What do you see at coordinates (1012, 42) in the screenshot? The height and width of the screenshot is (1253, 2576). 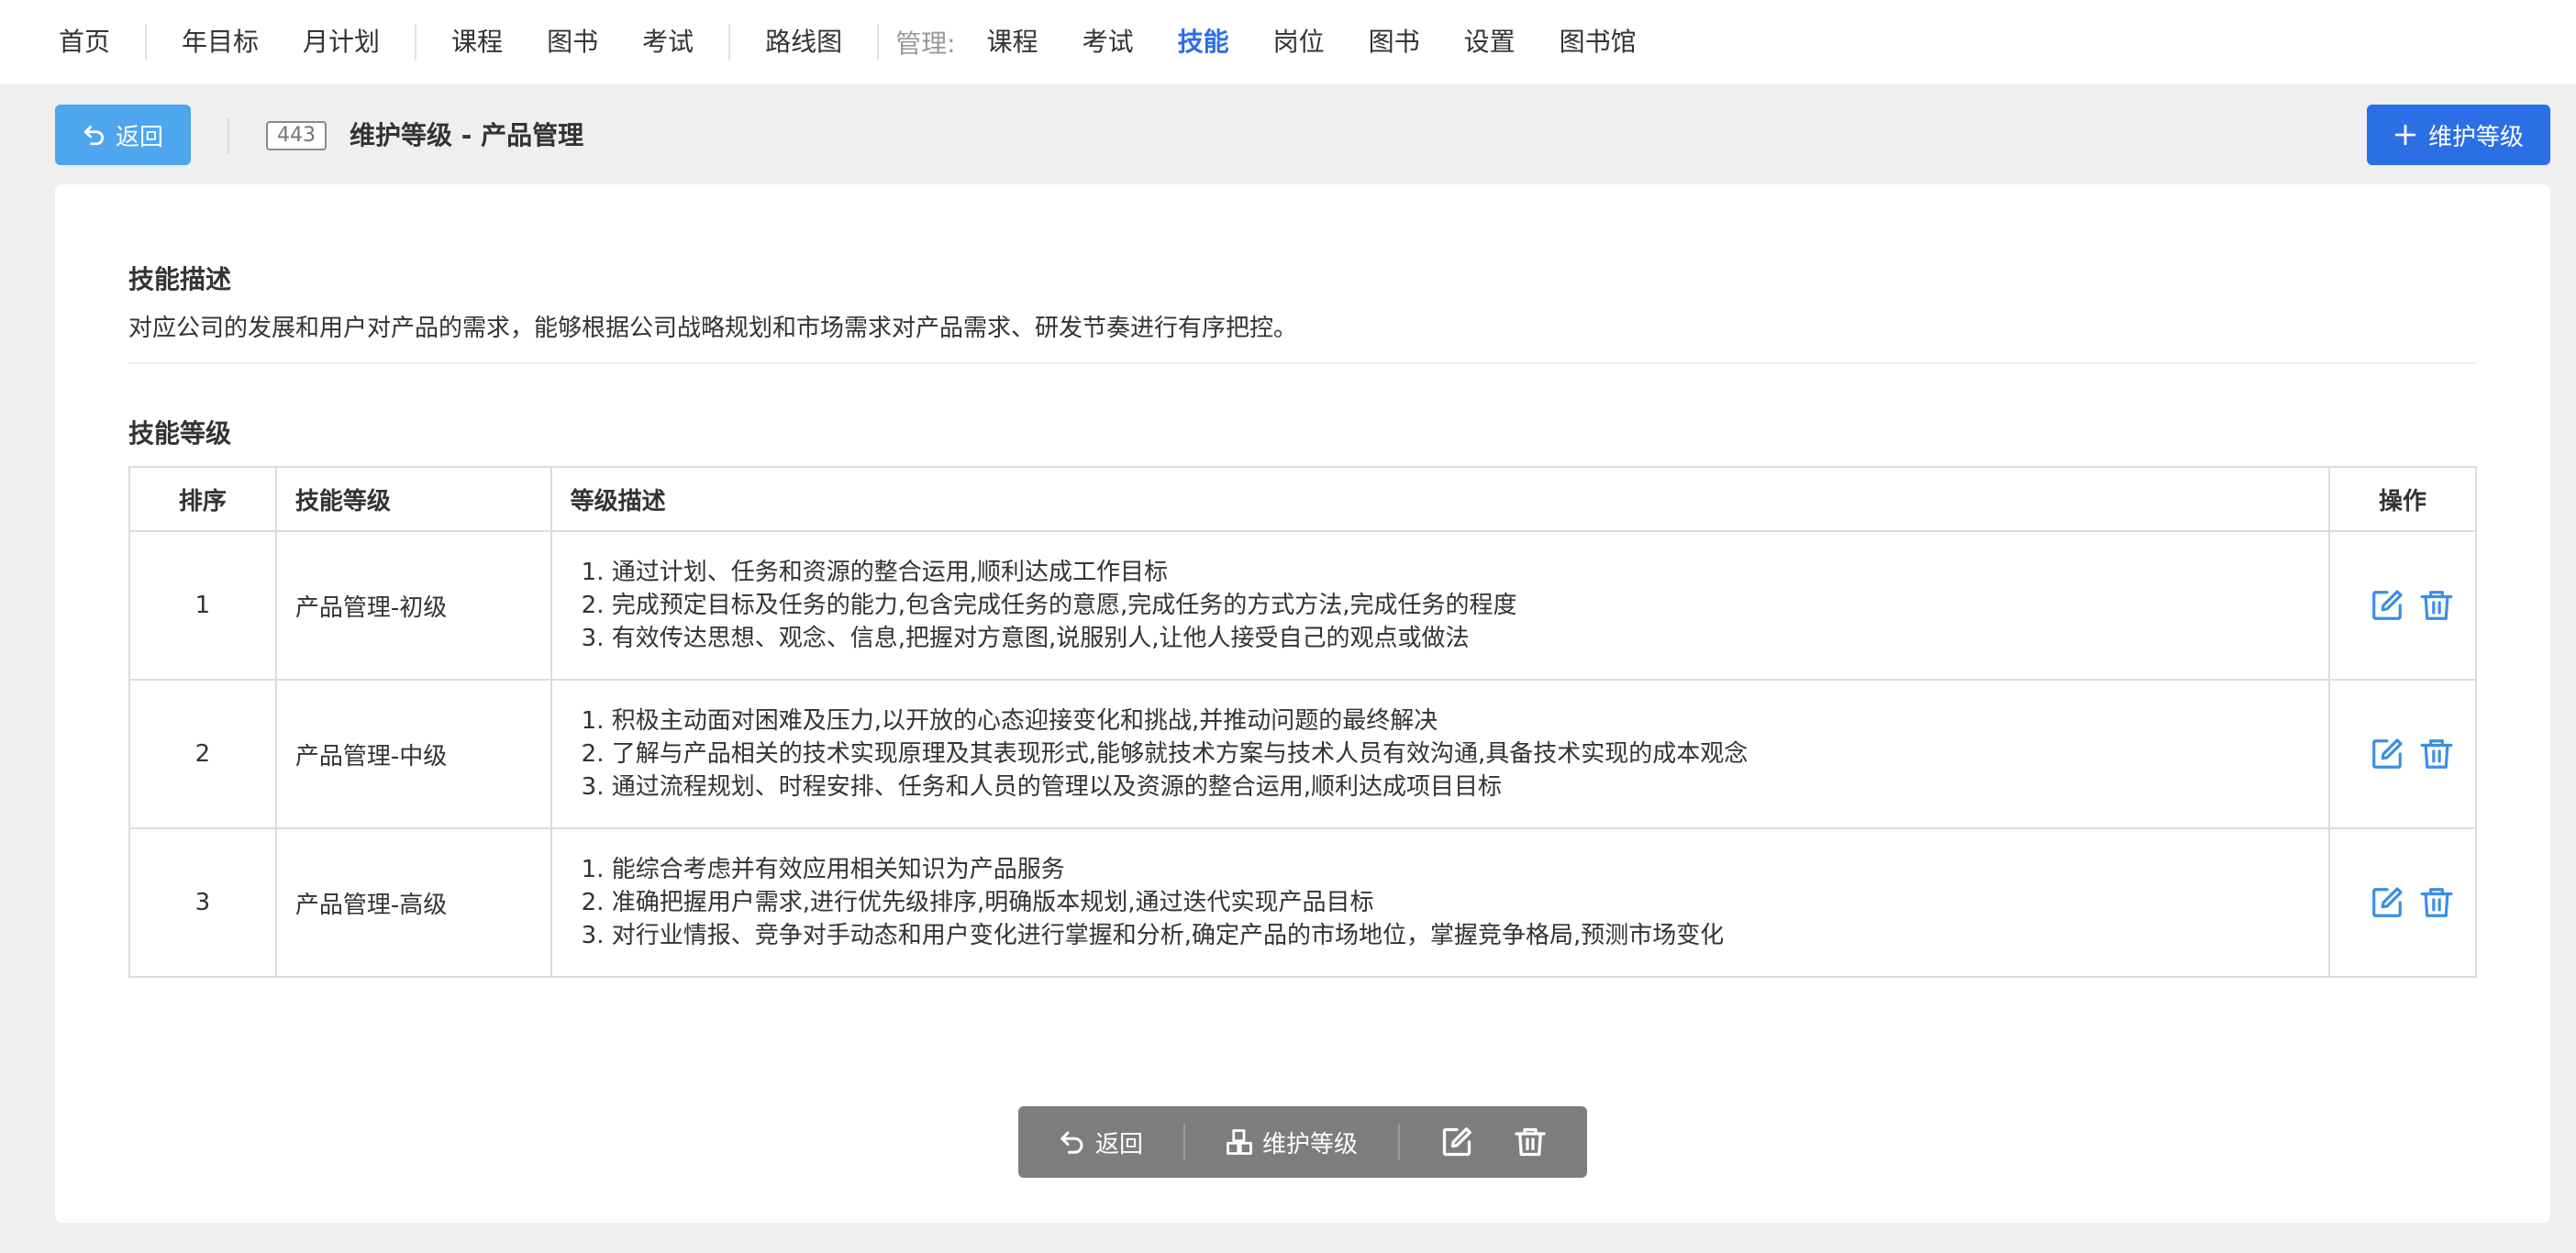 I see `nav-item-manage-courses: 课程` at bounding box center [1012, 42].